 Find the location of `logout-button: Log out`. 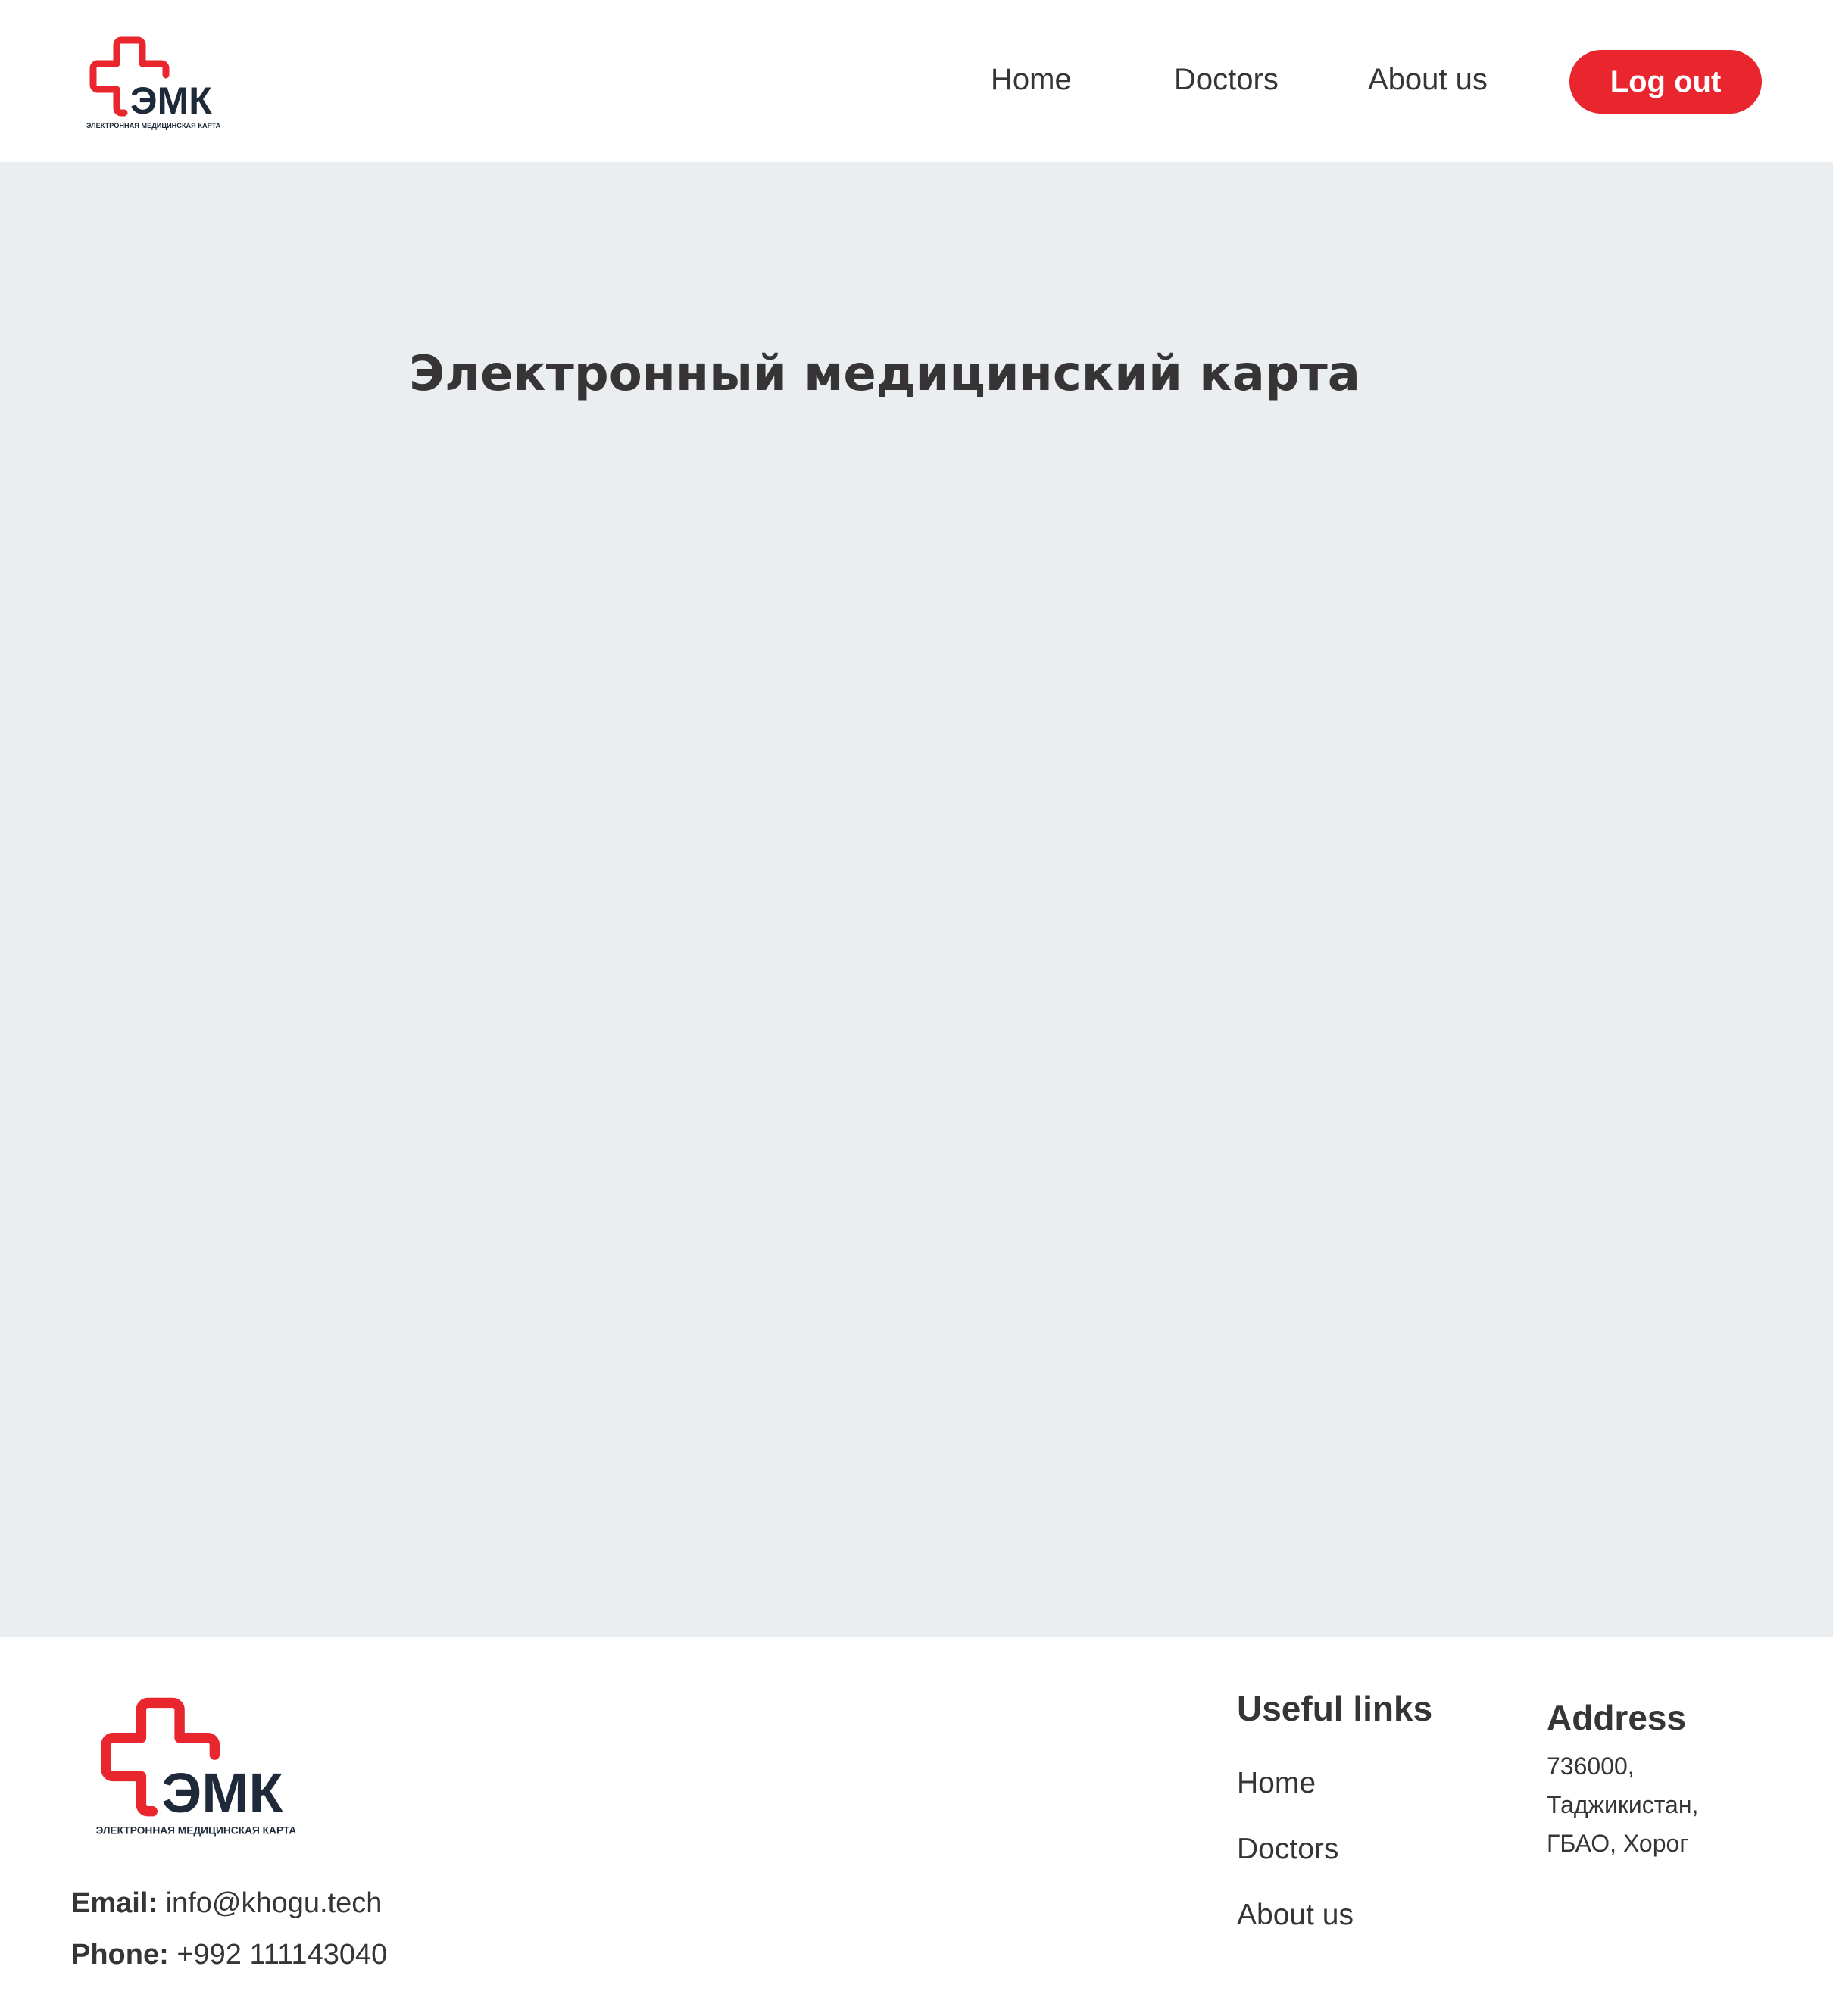

logout-button: Log out is located at coordinates (1665, 82).